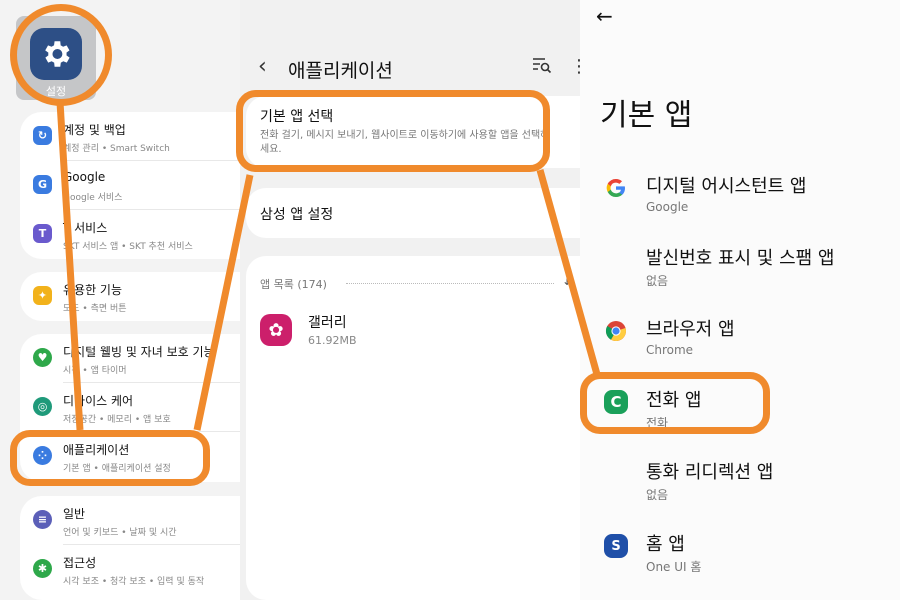 The image size is (900, 600). What do you see at coordinates (393, 131) in the screenshot?
I see `highlight-default-apps` at bounding box center [393, 131].